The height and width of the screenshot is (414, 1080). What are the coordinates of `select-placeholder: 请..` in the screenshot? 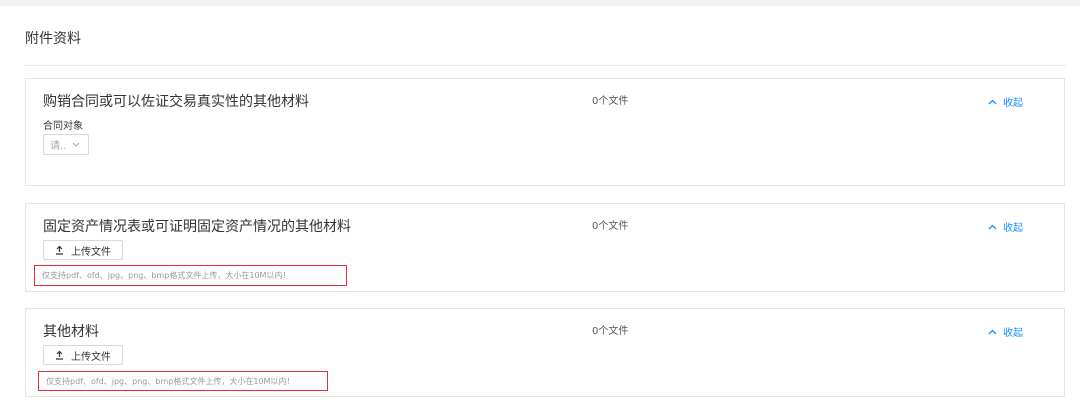 It's located at (58, 146).